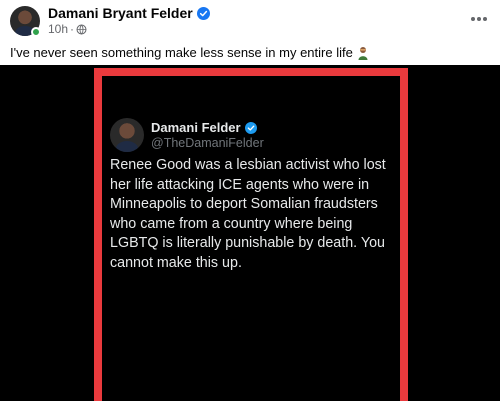  I want to click on person-facepalming-icon, so click(363, 53).